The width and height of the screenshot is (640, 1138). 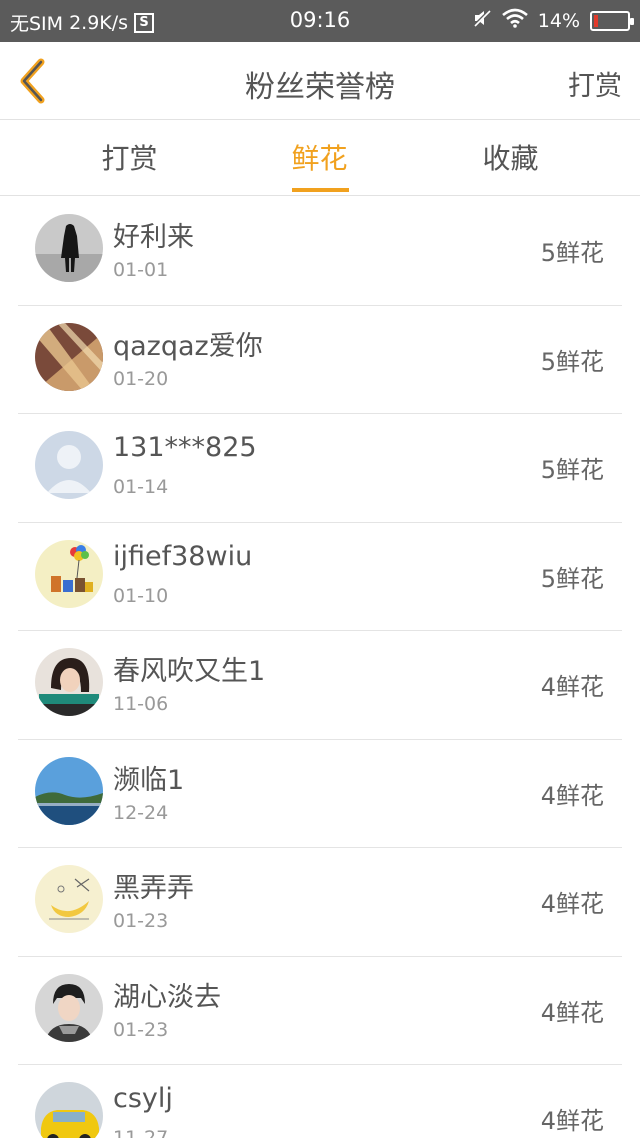 I want to click on mute-icon, so click(x=482, y=20).